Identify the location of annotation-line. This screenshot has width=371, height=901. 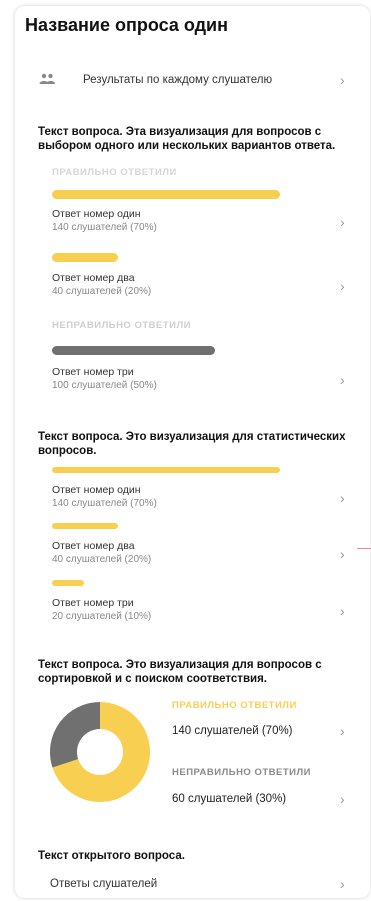
(364, 548).